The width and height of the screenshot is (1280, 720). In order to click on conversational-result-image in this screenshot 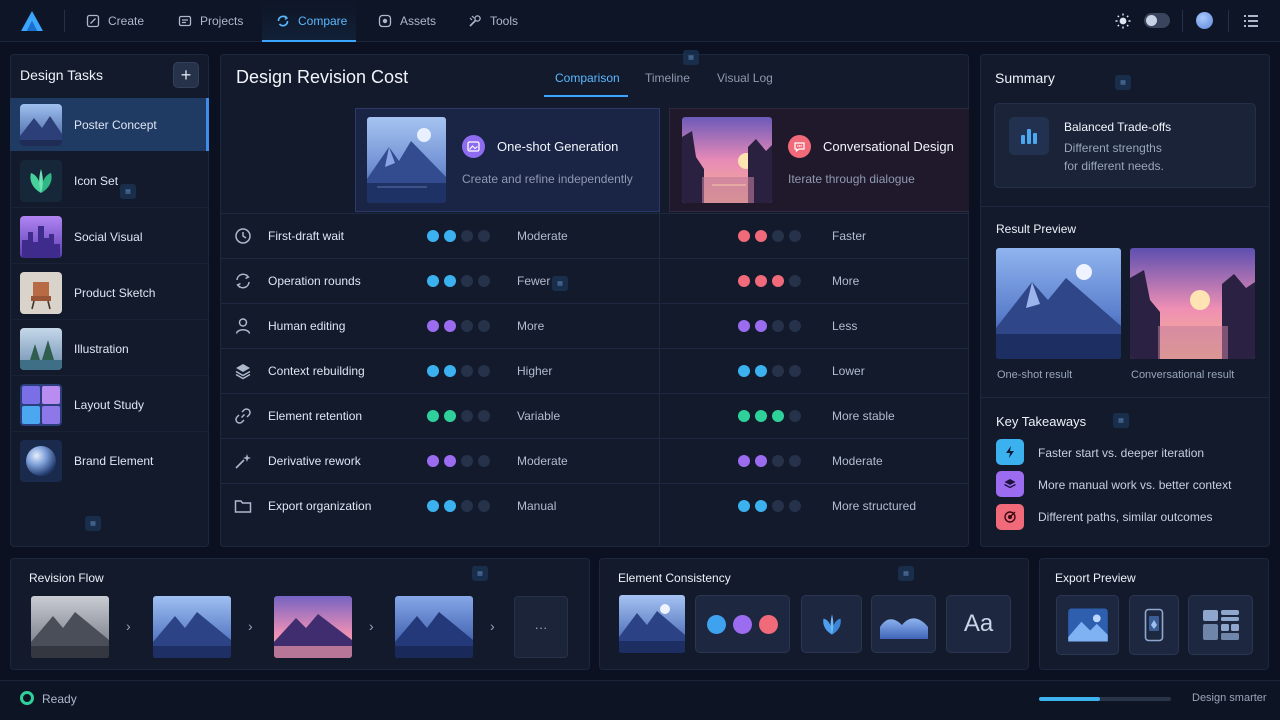, I will do `click(1192, 303)`.